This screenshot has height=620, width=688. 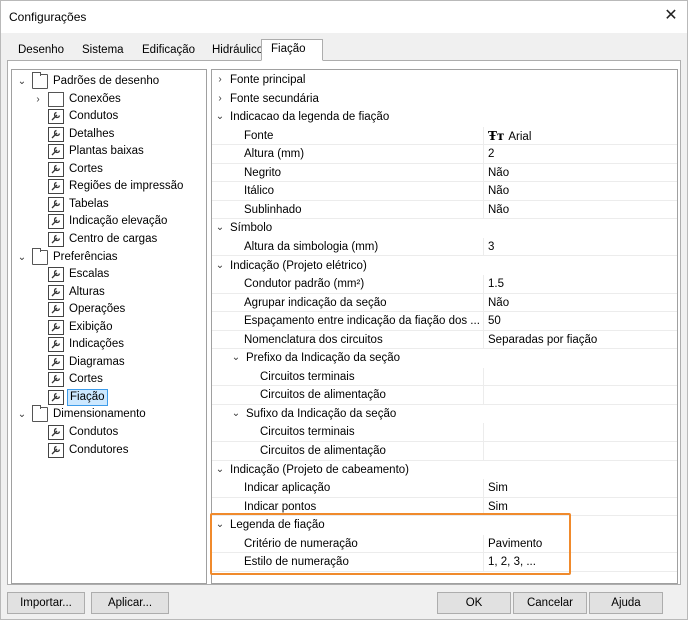 What do you see at coordinates (119, 292) in the screenshot?
I see `tree-item: Alturas` at bounding box center [119, 292].